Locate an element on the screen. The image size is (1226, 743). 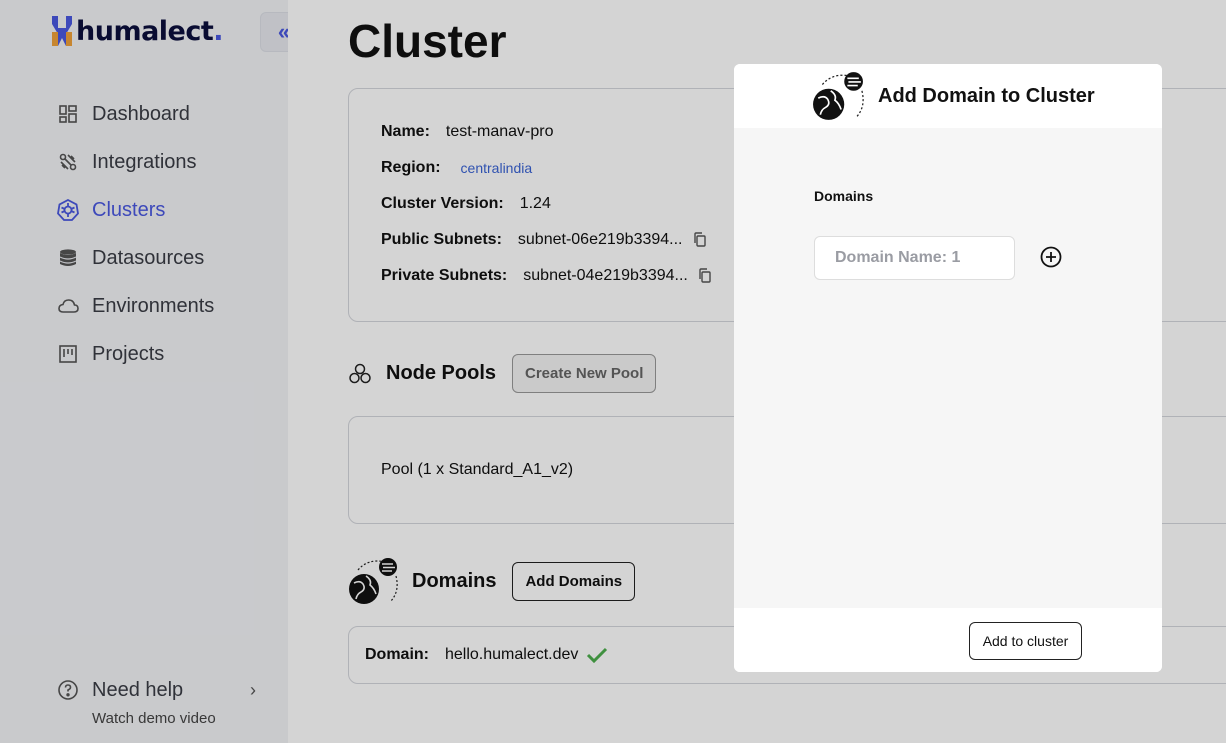
modal-header: Add Domain to Cluster is located at coordinates (948, 96).